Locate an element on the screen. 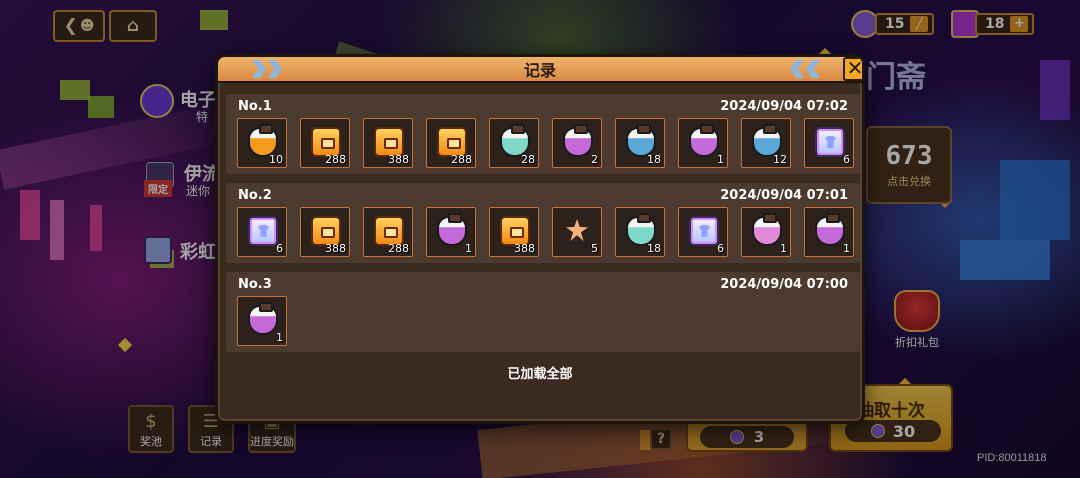  dialog-title: 记录 is located at coordinates (539, 70).